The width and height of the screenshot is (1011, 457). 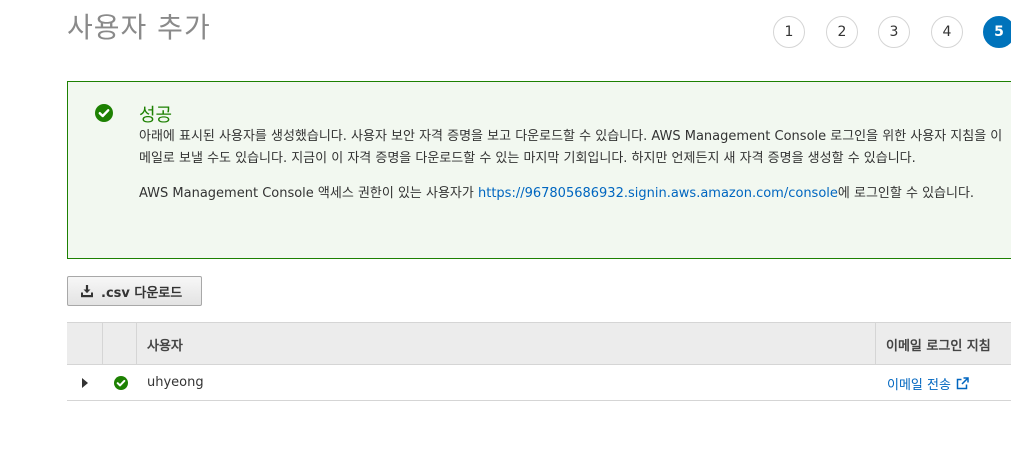 I want to click on alert-title: 성공, so click(x=156, y=115).